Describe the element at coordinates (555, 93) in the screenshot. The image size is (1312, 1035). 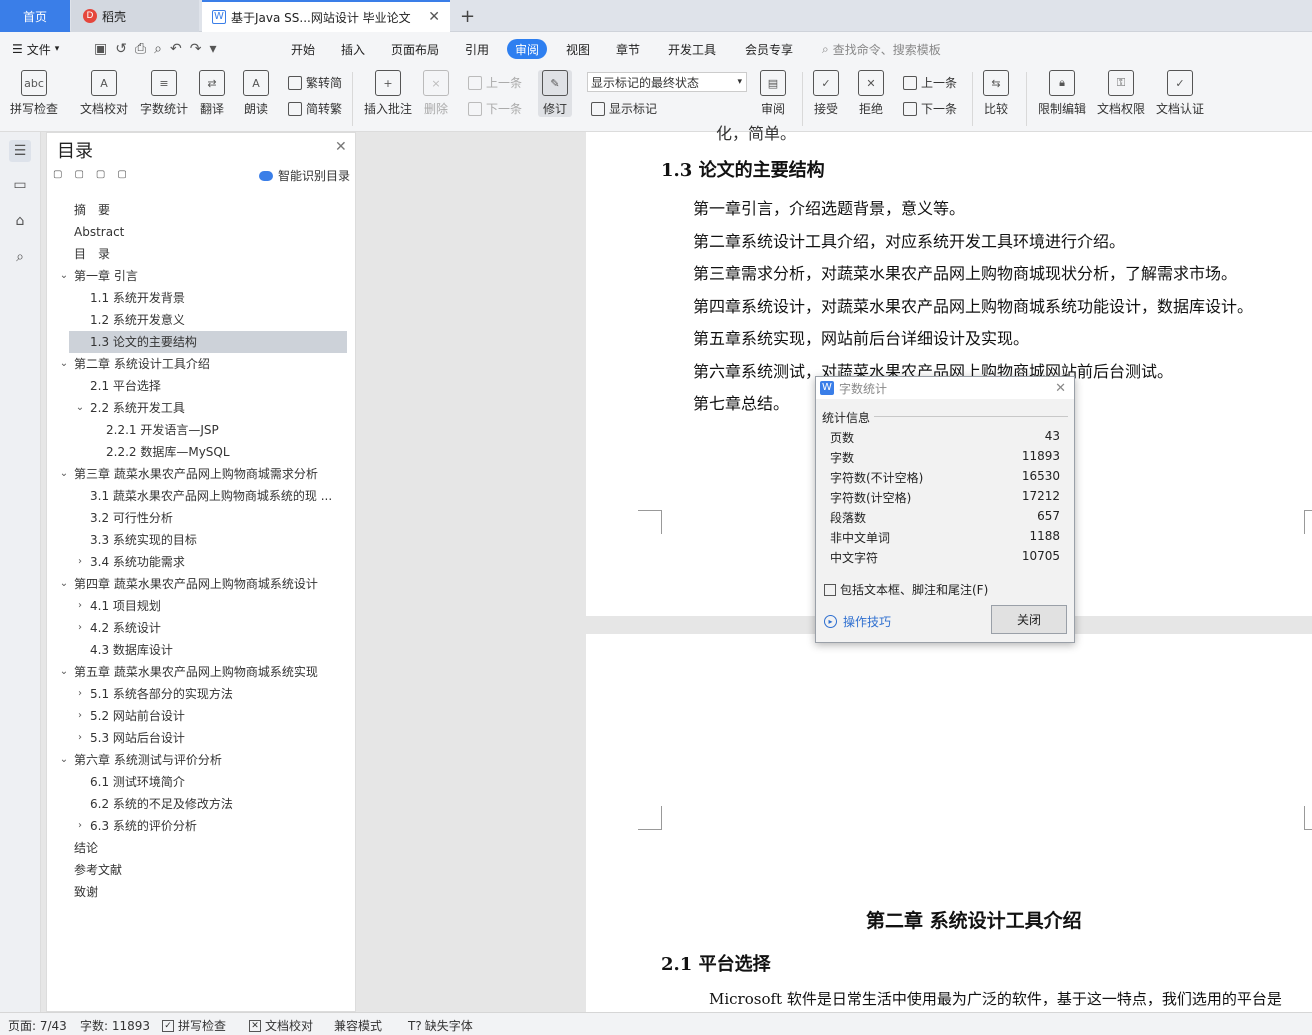
I see `track-changes-button: ✎ 修订` at that location.